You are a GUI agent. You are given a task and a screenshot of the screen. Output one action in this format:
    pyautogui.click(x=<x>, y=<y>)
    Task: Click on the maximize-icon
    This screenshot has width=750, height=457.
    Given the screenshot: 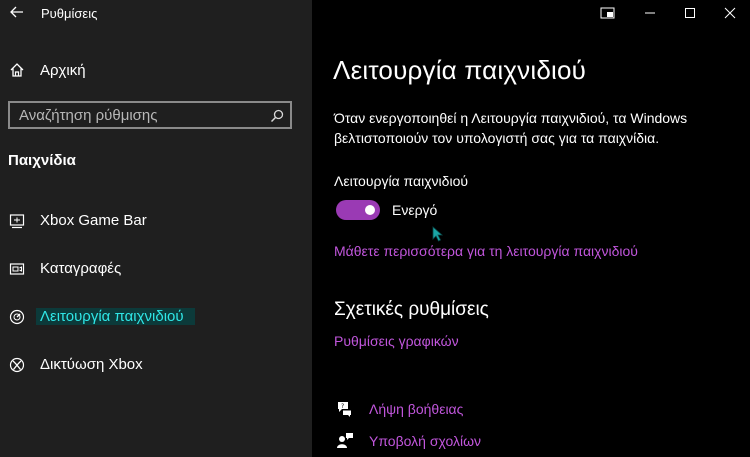 What is the action you would take?
    pyautogui.click(x=690, y=13)
    